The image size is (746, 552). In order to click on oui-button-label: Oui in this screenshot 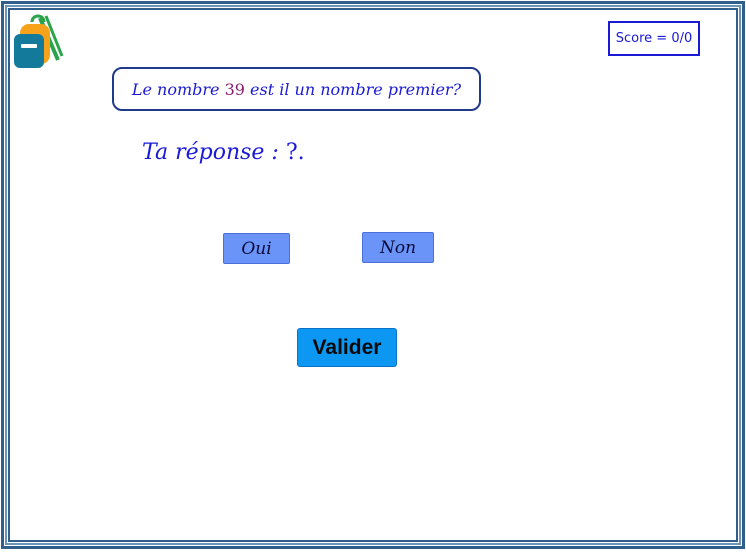, I will do `click(256, 248)`.